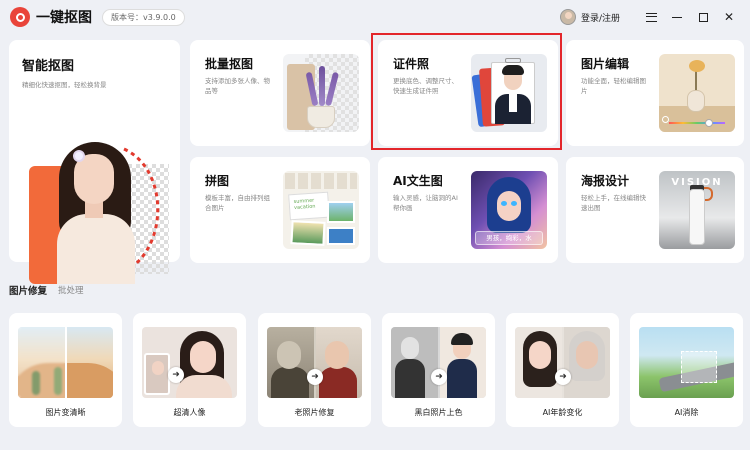 The image size is (750, 450). I want to click on card-photo-edit: 图片编辑 功能全面，轻松编辑图片, so click(655, 93).